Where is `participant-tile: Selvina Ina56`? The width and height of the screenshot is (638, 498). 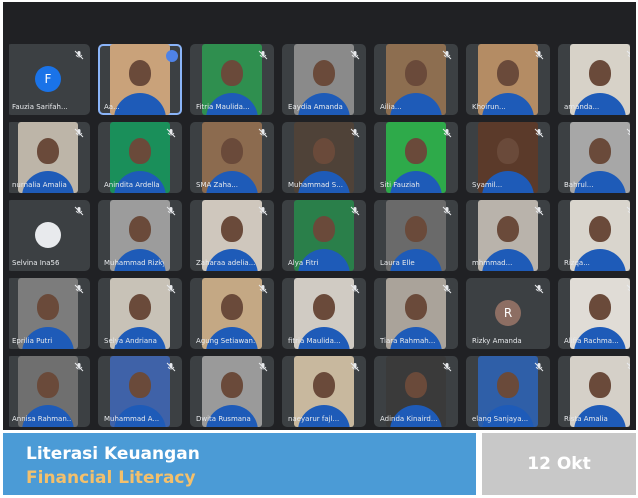 participant-tile: Selvina Ina56 is located at coordinates (48, 235).